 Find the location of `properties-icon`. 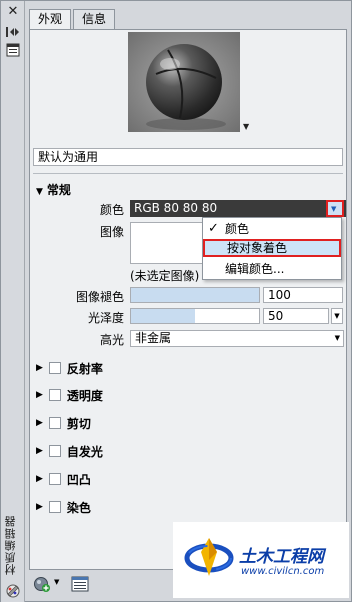

properties-icon is located at coordinates (13, 50).